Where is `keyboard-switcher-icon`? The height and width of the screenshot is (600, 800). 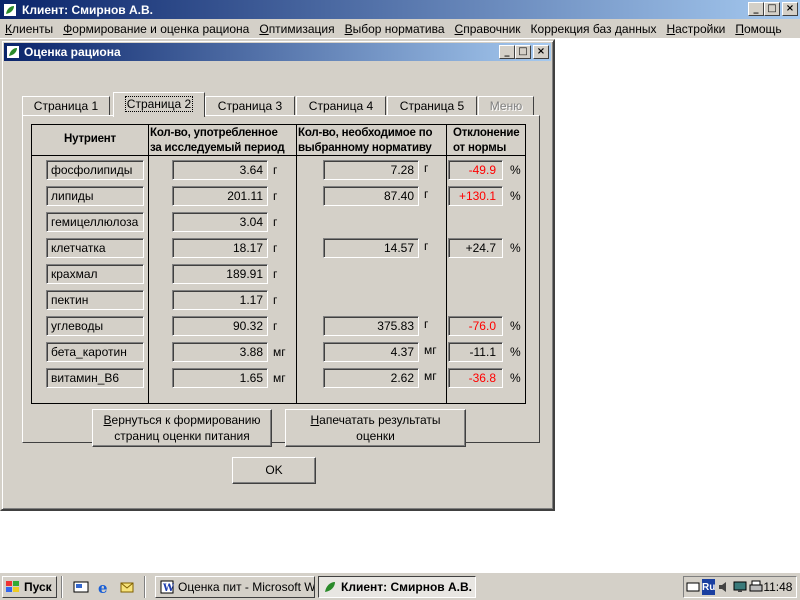 keyboard-switcher-icon is located at coordinates (693, 587).